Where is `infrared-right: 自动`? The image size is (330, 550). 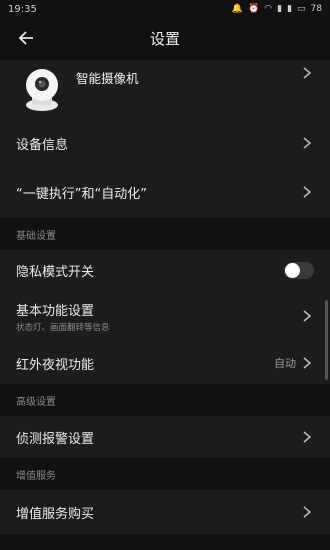
infrared-right: 自动 is located at coordinates (294, 363).